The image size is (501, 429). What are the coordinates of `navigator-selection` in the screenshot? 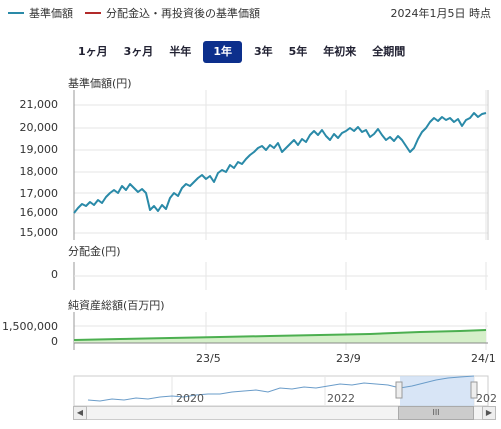 It's located at (437, 391).